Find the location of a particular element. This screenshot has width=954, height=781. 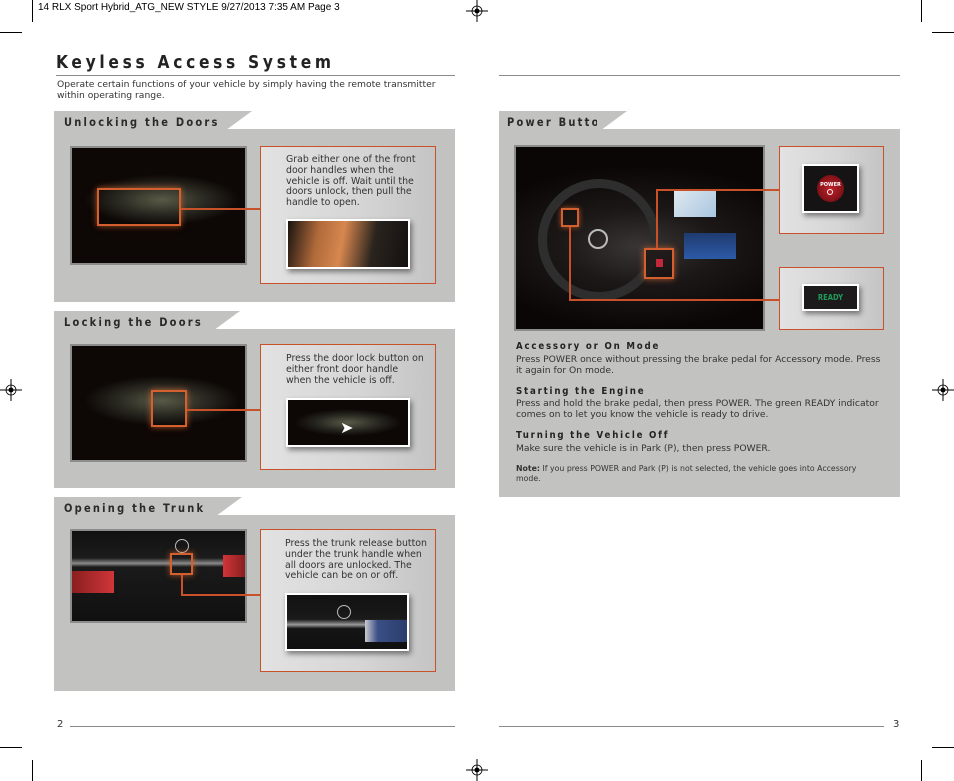

section-heading: Power Button is located at coordinates (558, 122).